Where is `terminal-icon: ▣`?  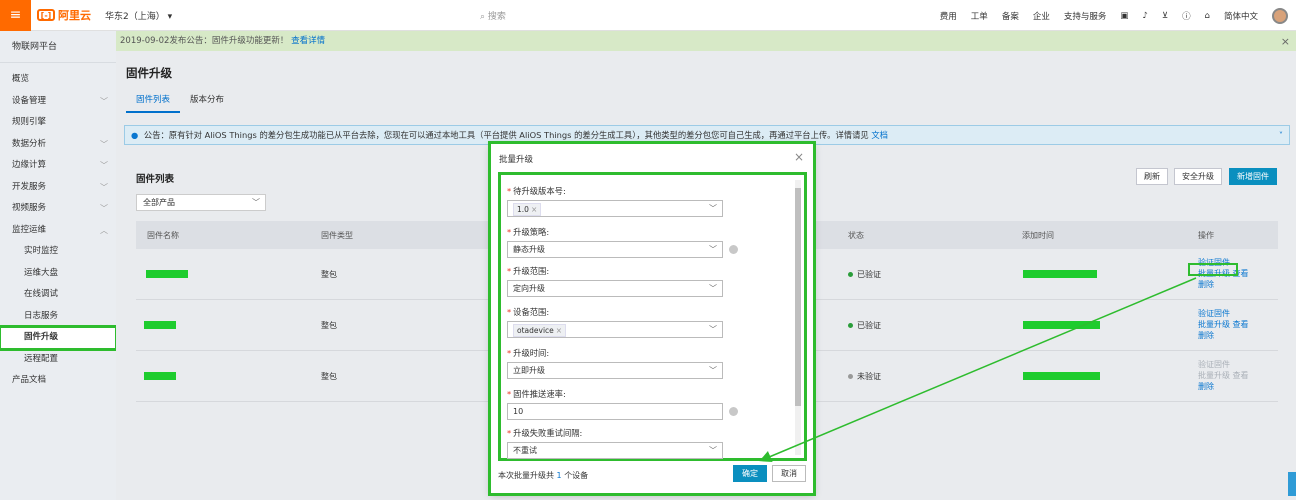 terminal-icon: ▣ is located at coordinates (1124, 16).